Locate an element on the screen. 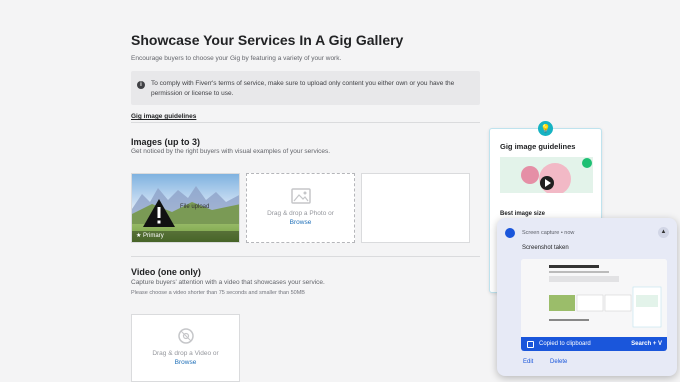 This screenshot has height=382, width=680. notification-app-label: Screen capture • now is located at coordinates (548, 233).